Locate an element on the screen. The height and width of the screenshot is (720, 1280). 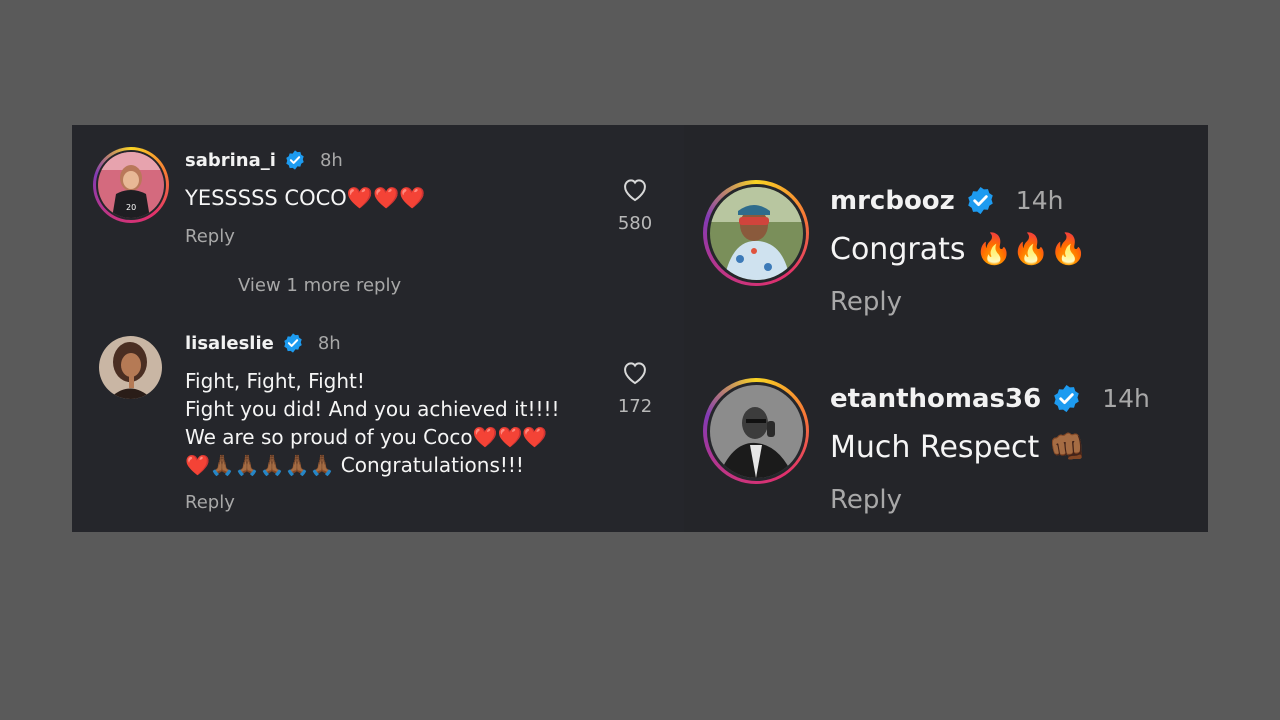
comment-text-line-1: Fight, Fight, Fight! is located at coordinates (275, 381).